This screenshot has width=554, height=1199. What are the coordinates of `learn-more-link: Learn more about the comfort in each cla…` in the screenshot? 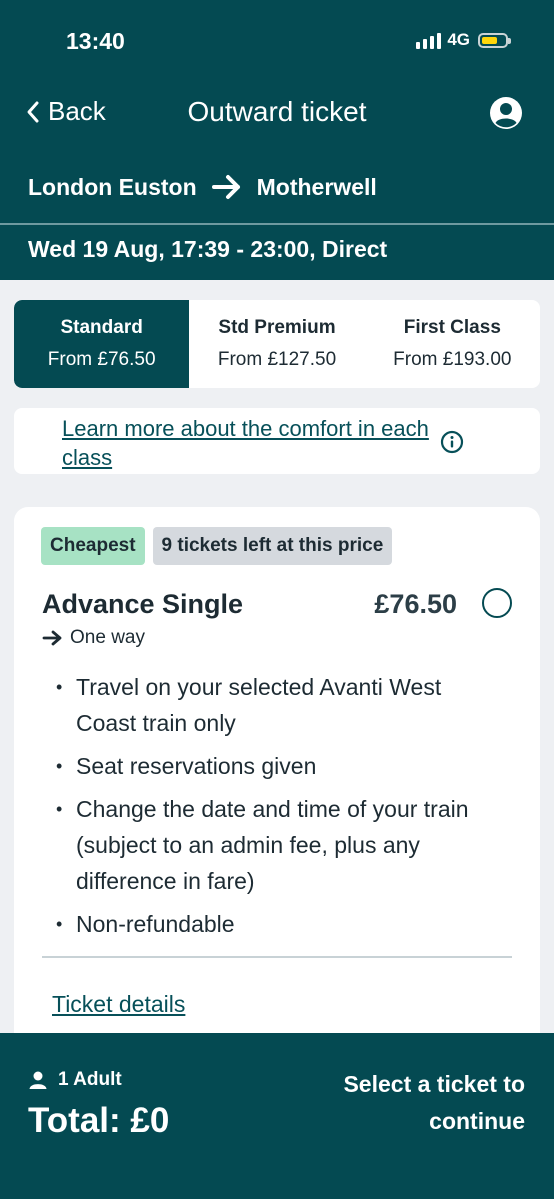 It's located at (252, 443).